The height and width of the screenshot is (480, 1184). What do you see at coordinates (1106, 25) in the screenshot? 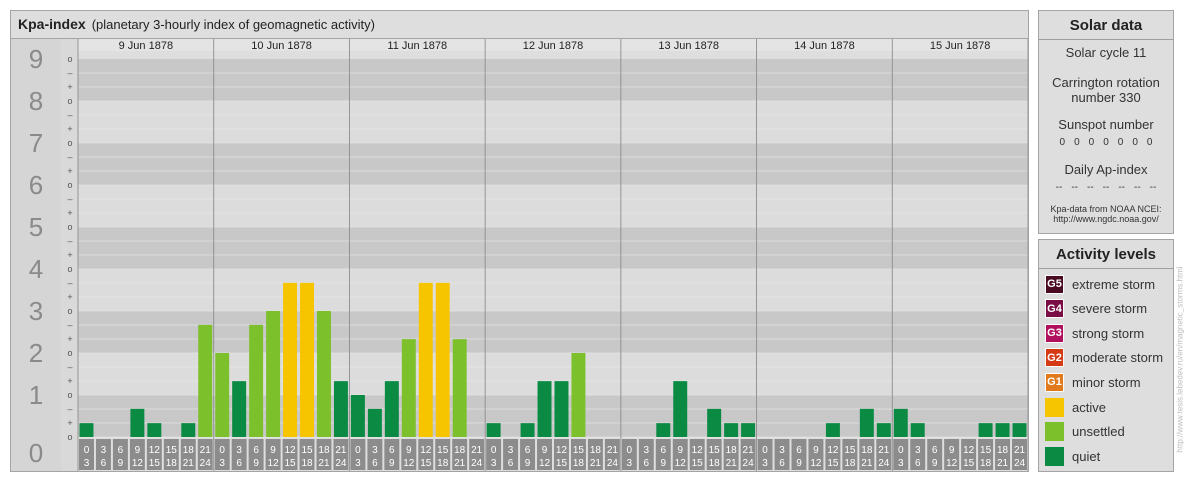
I see `solar-data-title: Solar data` at bounding box center [1106, 25].